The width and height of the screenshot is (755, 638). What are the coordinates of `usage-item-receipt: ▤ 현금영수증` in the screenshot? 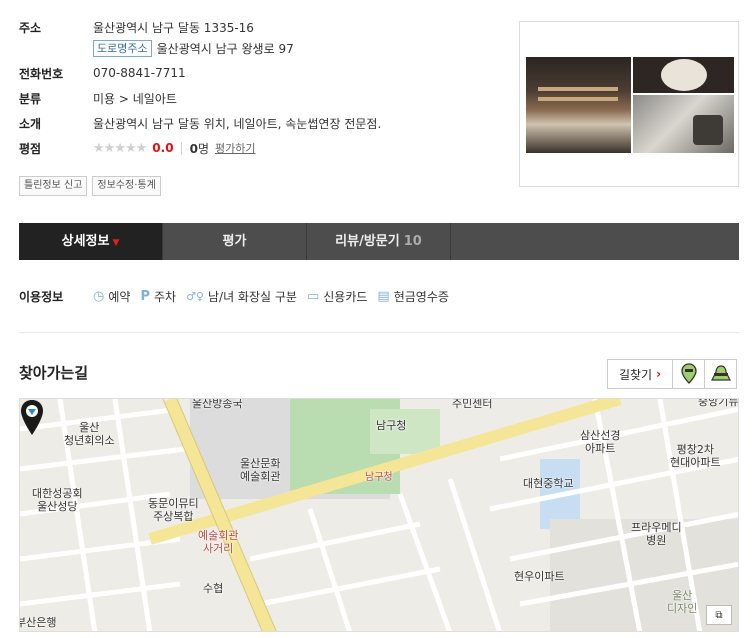 It's located at (413, 296).